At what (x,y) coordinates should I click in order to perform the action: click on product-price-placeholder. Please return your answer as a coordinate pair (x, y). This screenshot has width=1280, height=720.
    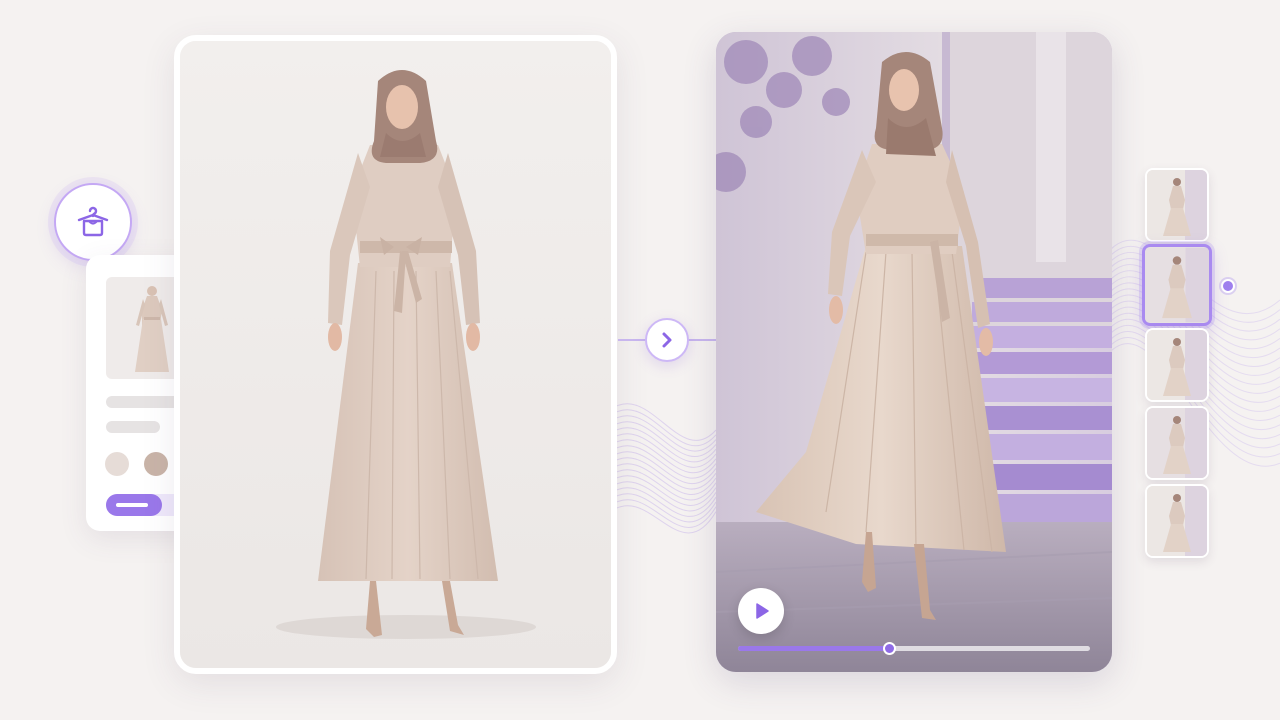
    Looking at the image, I should click on (133, 427).